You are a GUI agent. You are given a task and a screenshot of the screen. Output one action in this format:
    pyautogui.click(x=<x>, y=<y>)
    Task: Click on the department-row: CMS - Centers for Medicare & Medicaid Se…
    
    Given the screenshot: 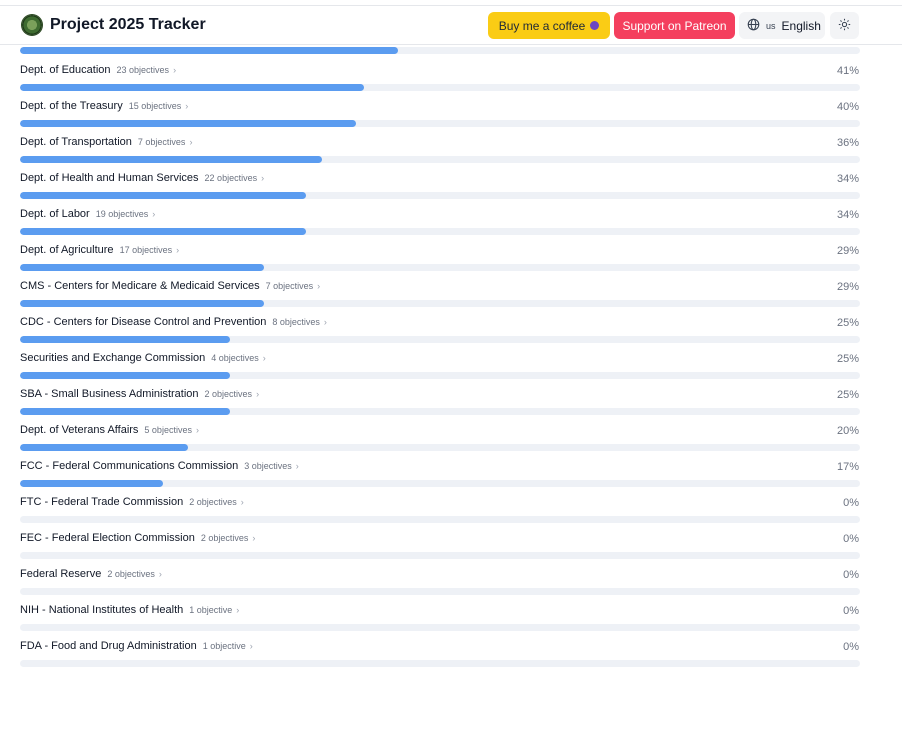 What is the action you would take?
    pyautogui.click(x=170, y=286)
    